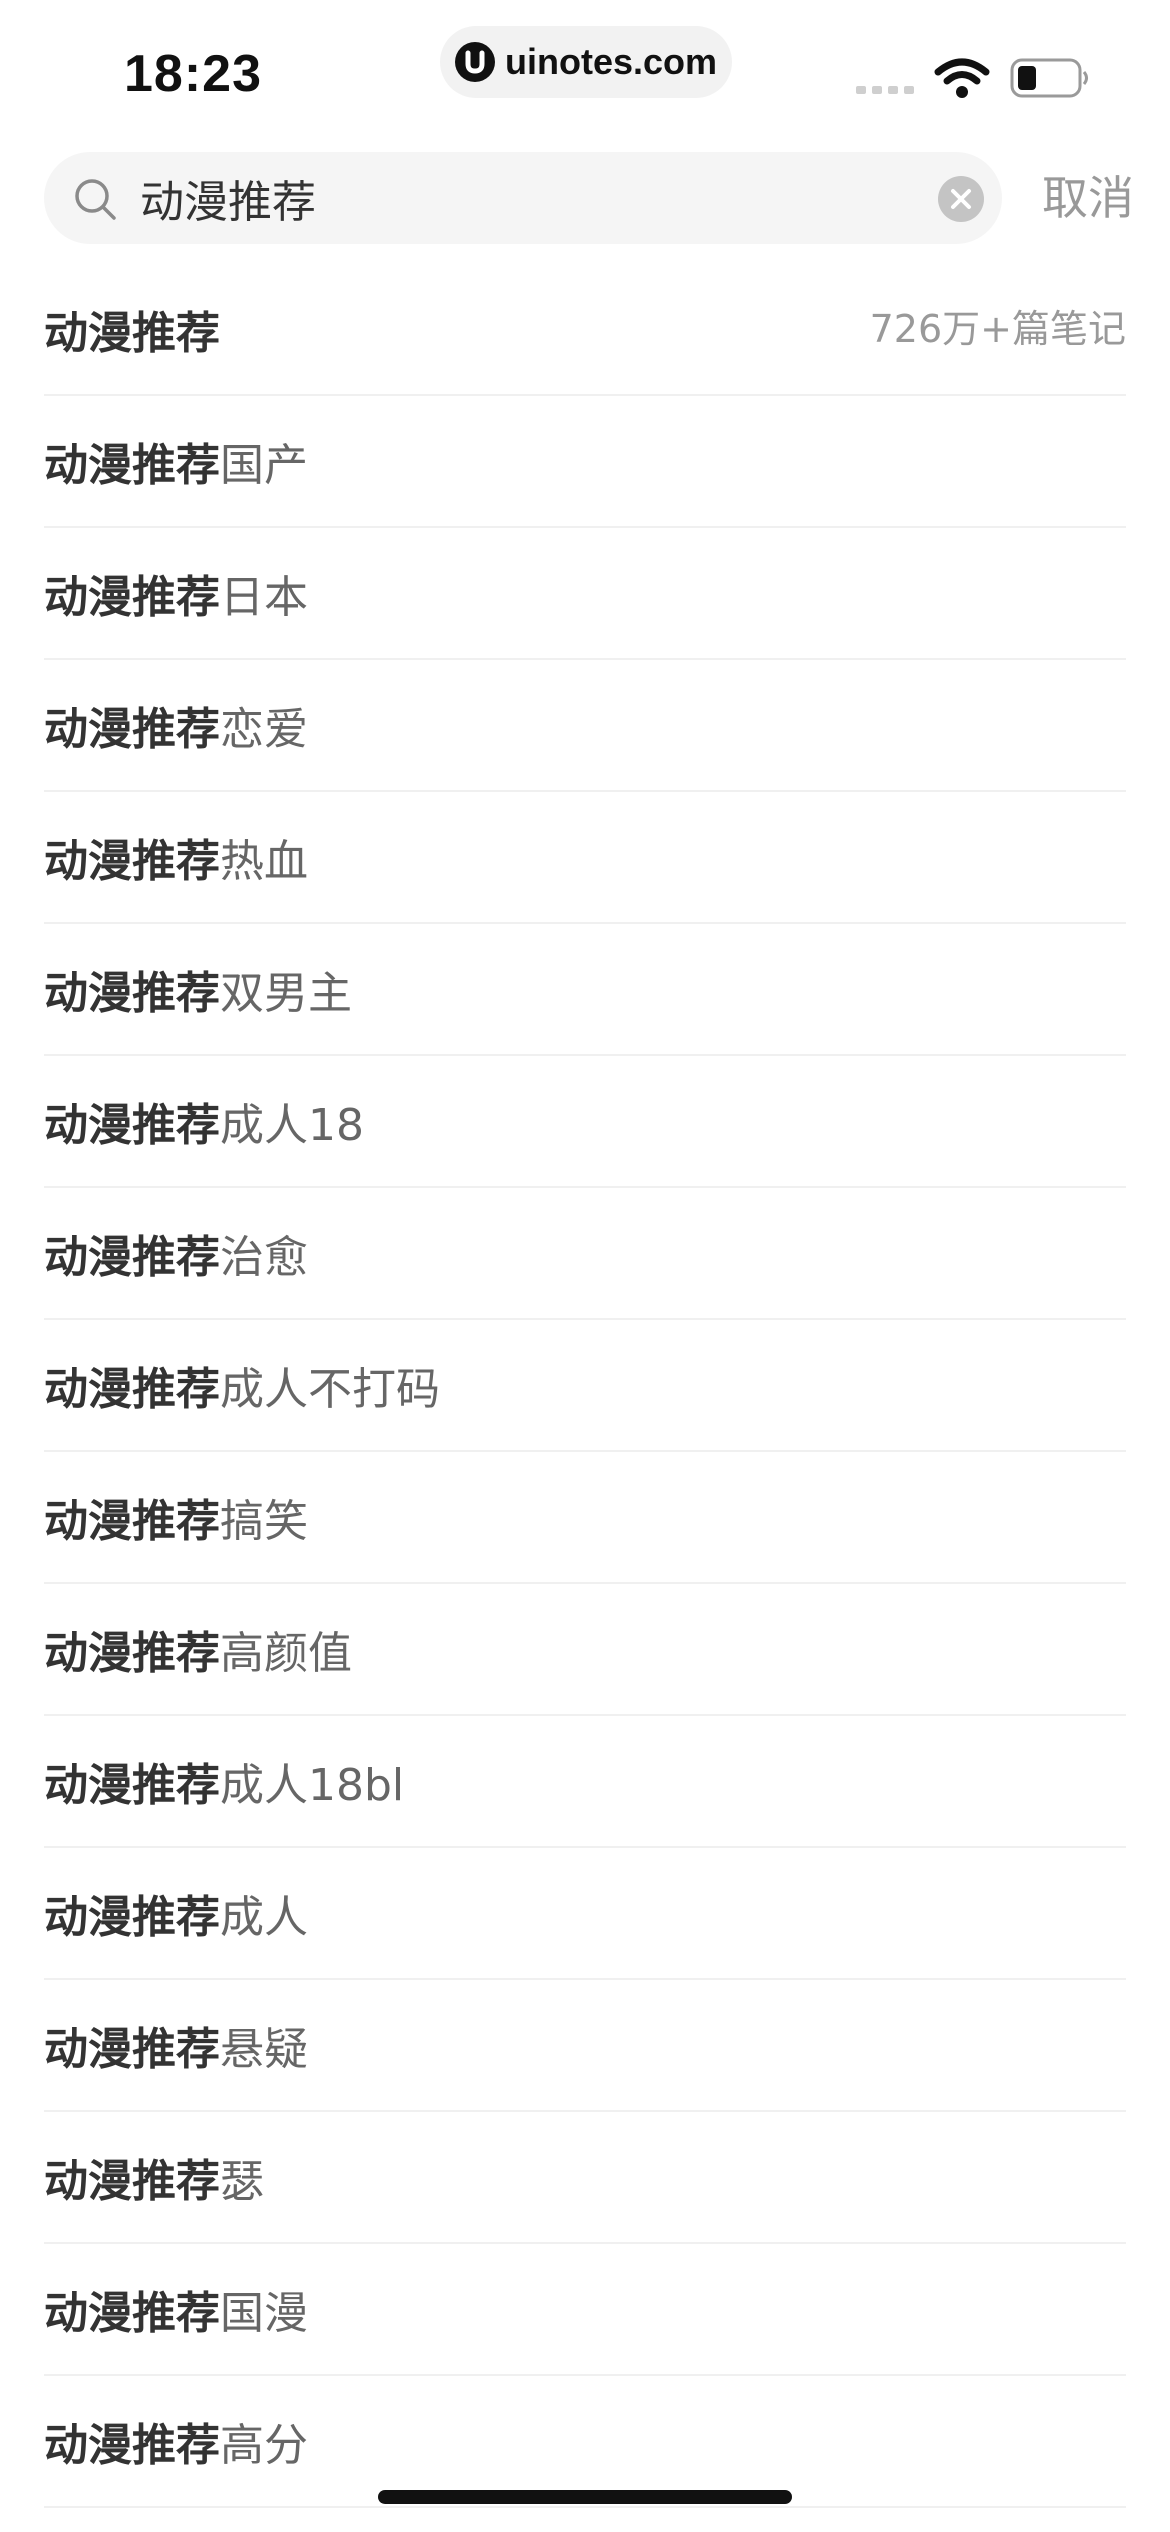  Describe the element at coordinates (585, 2178) in the screenshot. I see `suggestion-item: 动漫推荐瑟` at that location.